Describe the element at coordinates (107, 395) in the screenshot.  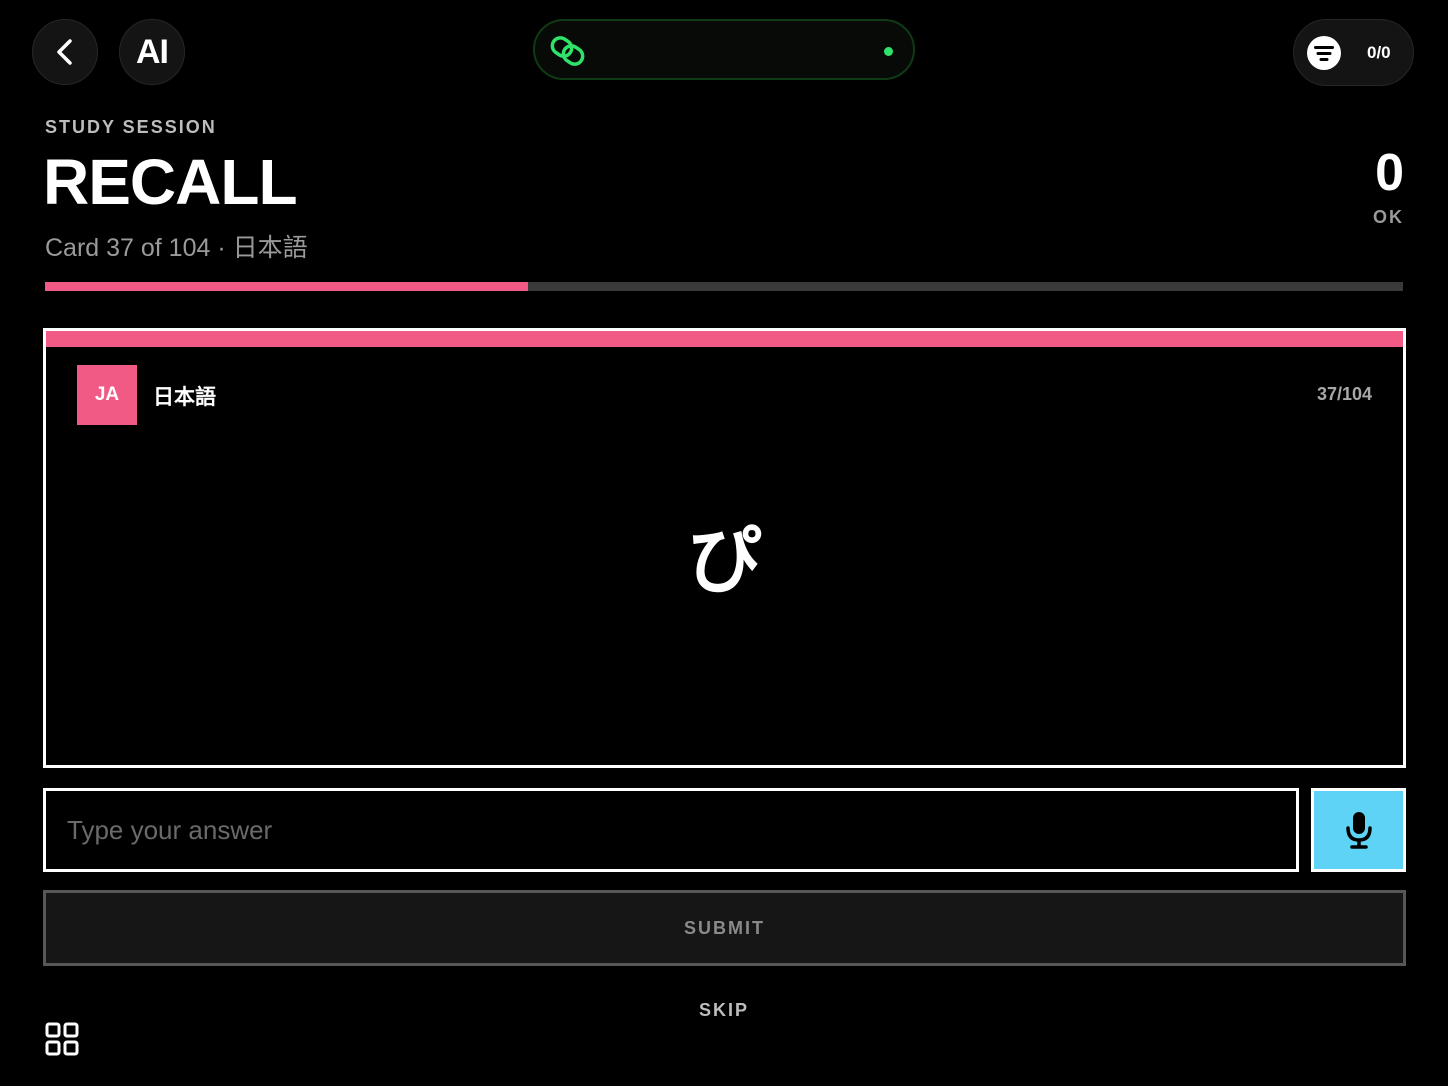
I see `language-badge: JA` at that location.